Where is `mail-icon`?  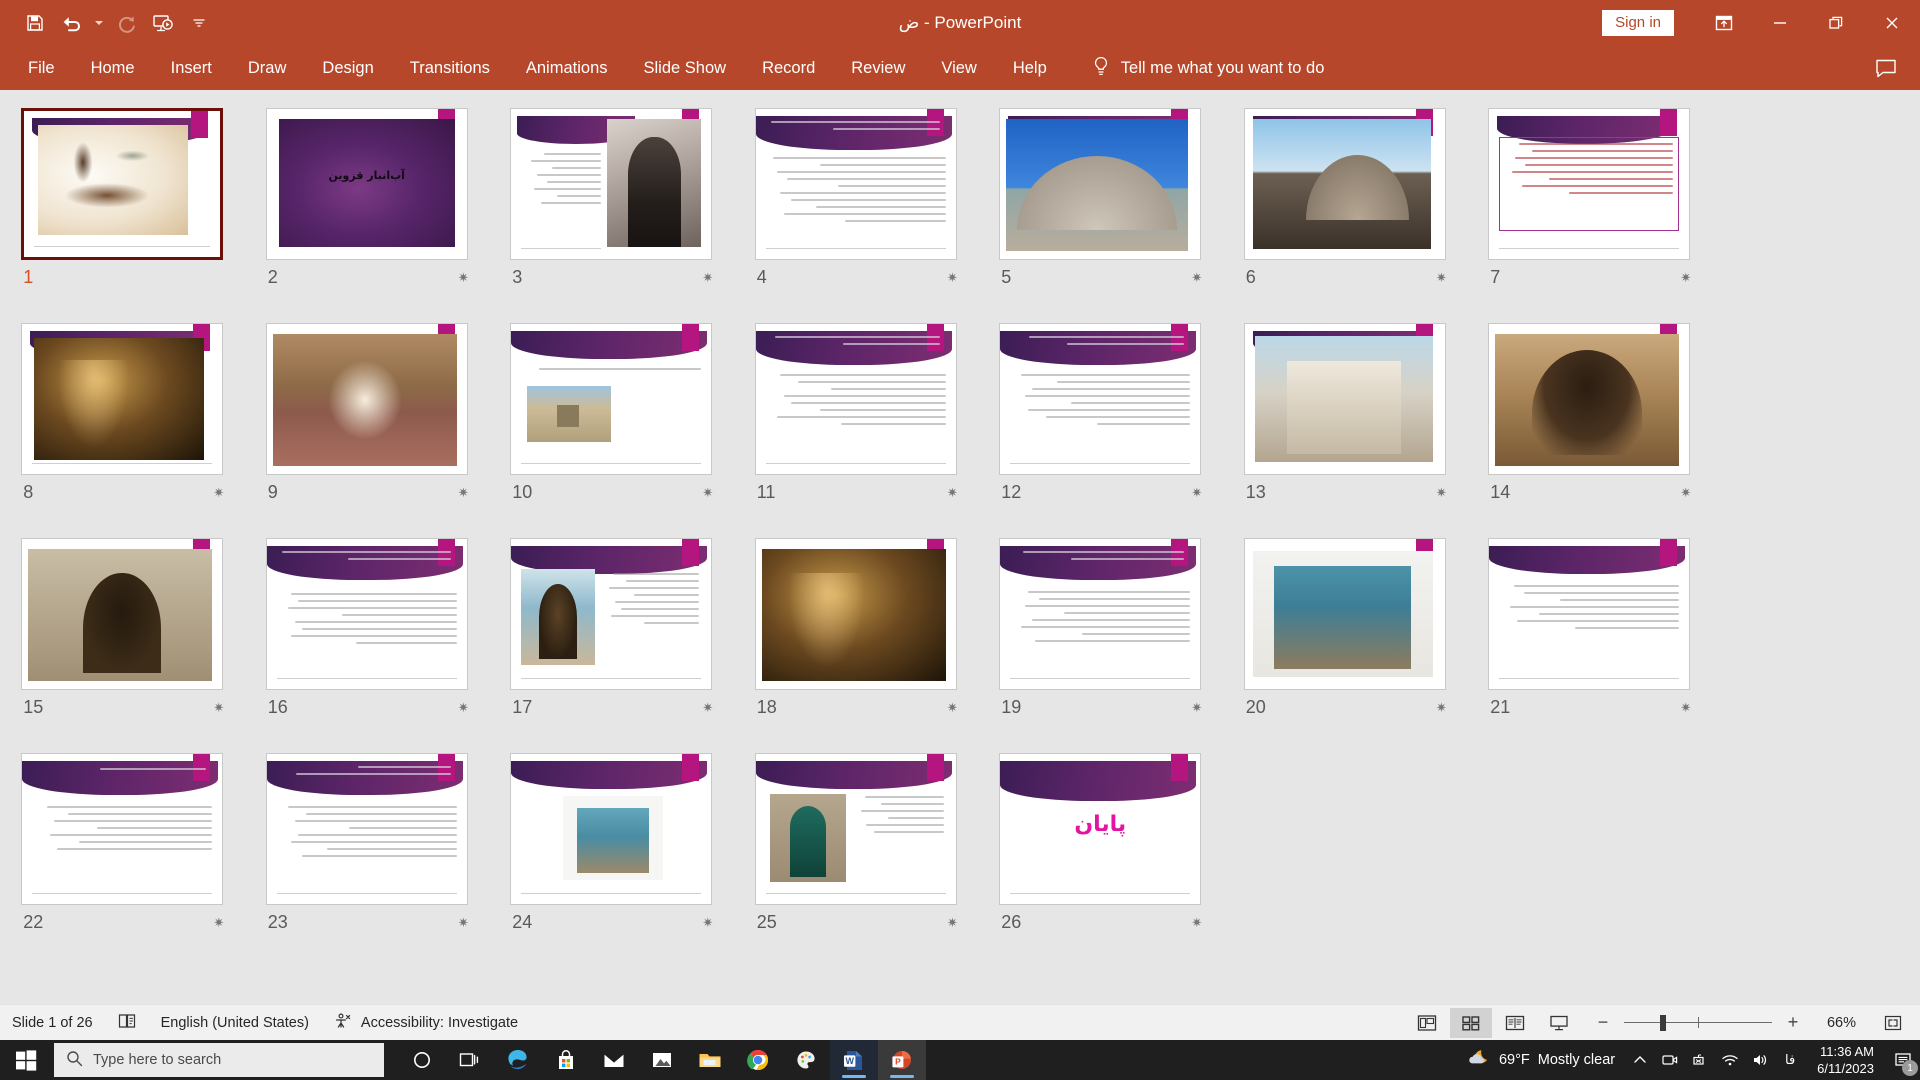 mail-icon is located at coordinates (614, 1060).